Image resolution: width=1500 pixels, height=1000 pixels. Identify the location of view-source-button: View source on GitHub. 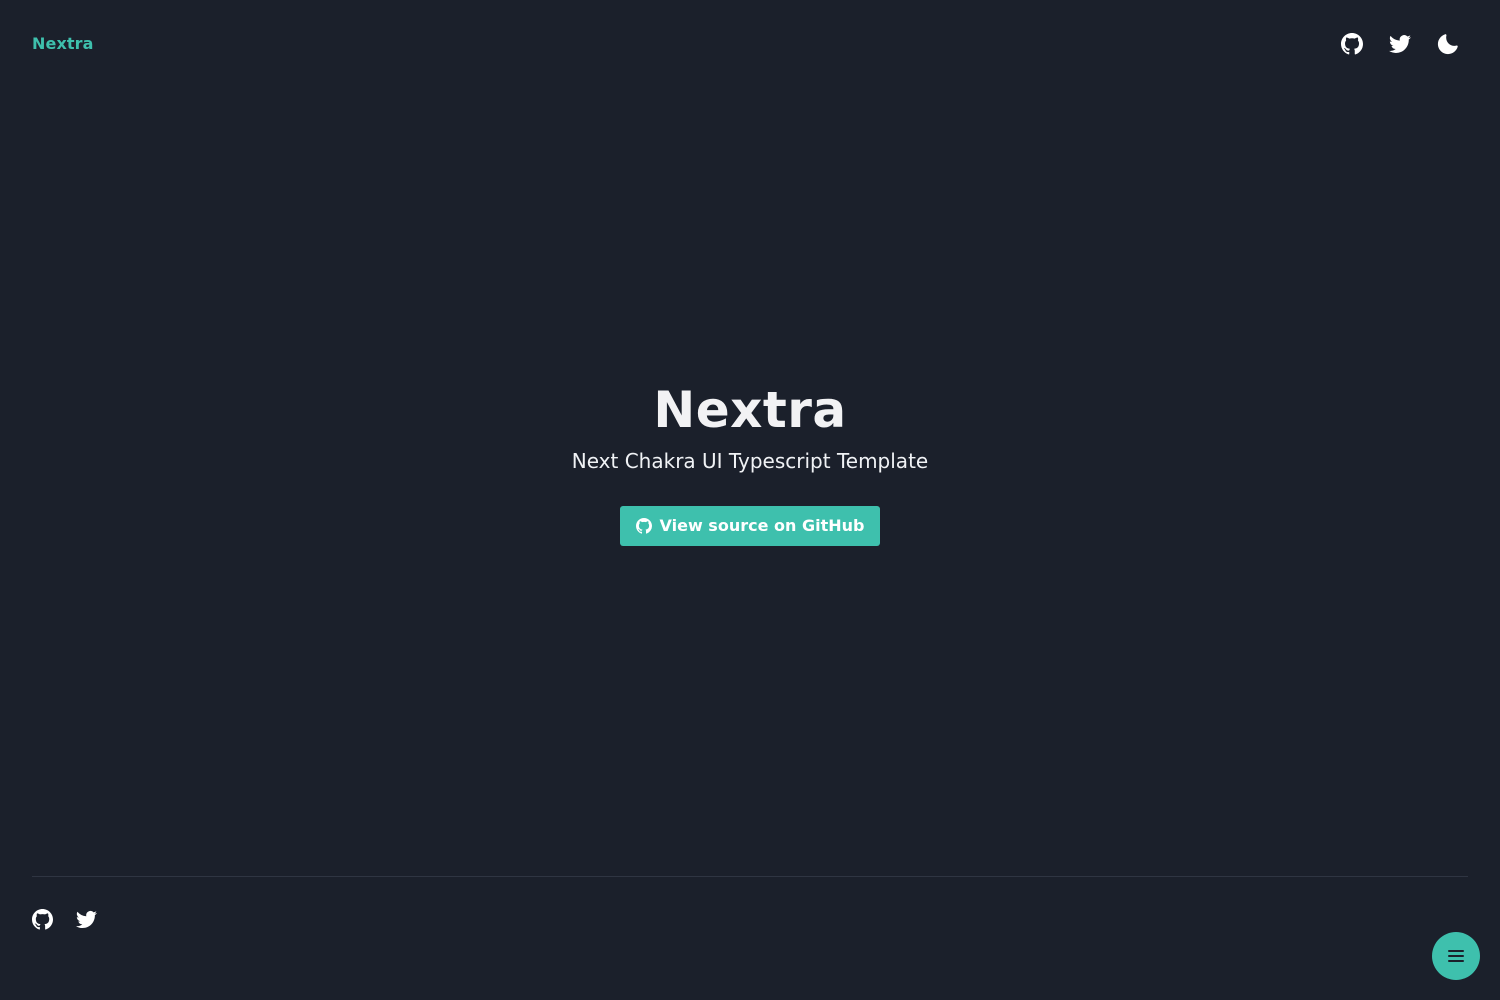
(750, 526).